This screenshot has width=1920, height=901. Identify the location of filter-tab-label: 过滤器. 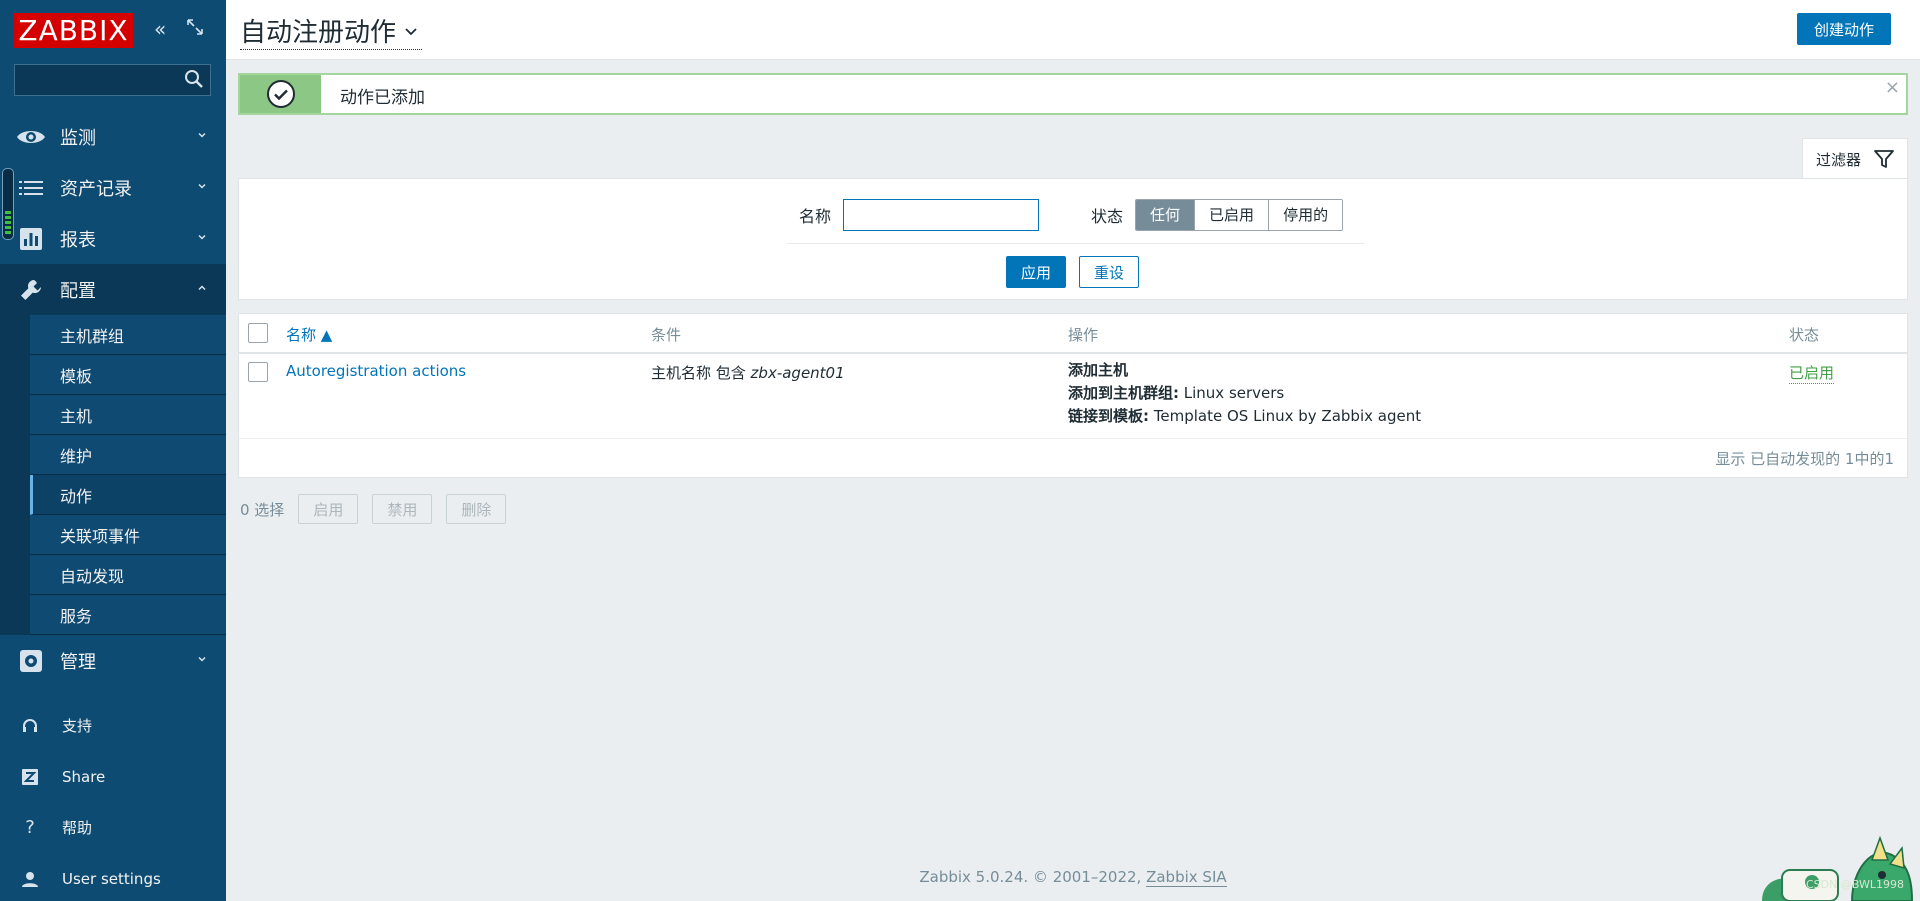
(1839, 159).